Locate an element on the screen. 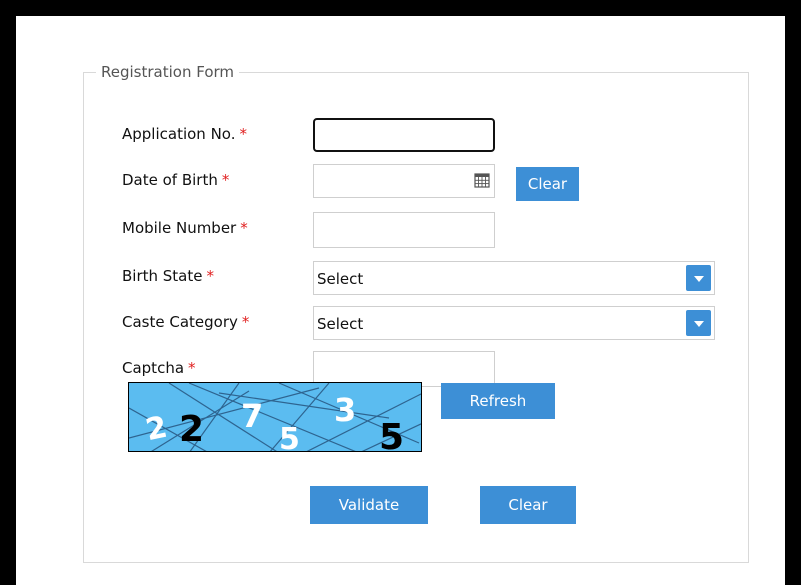  caste-category-select: Select is located at coordinates (514, 323).